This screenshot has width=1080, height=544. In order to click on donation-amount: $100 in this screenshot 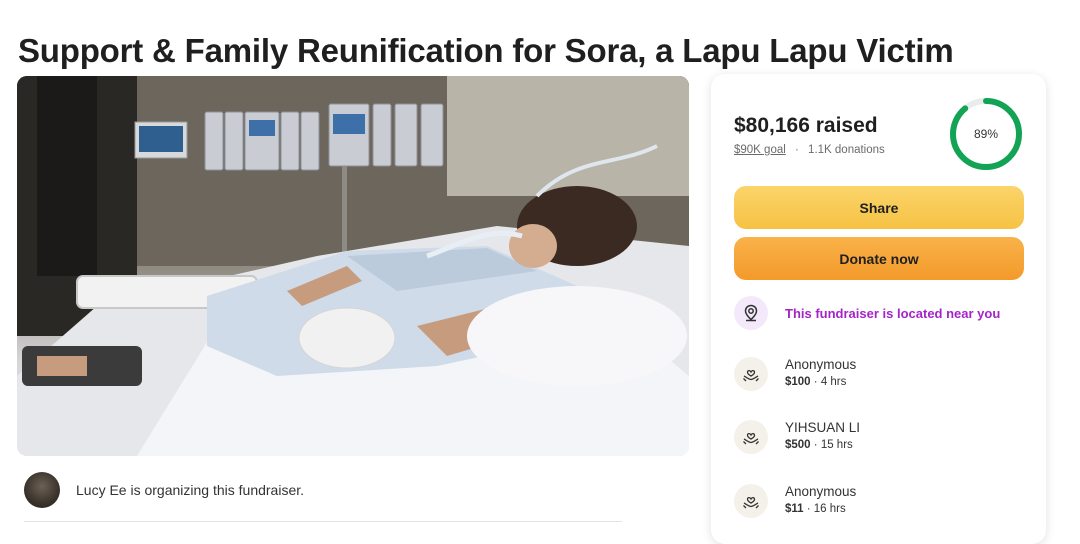, I will do `click(798, 382)`.